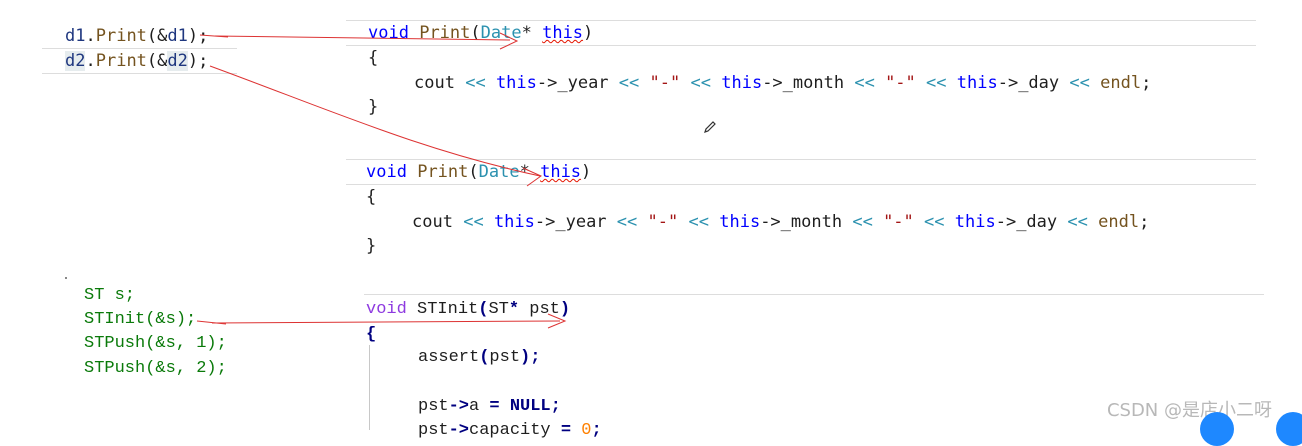  What do you see at coordinates (362, 38) in the screenshot?
I see `arrow-line-d1` at bounding box center [362, 38].